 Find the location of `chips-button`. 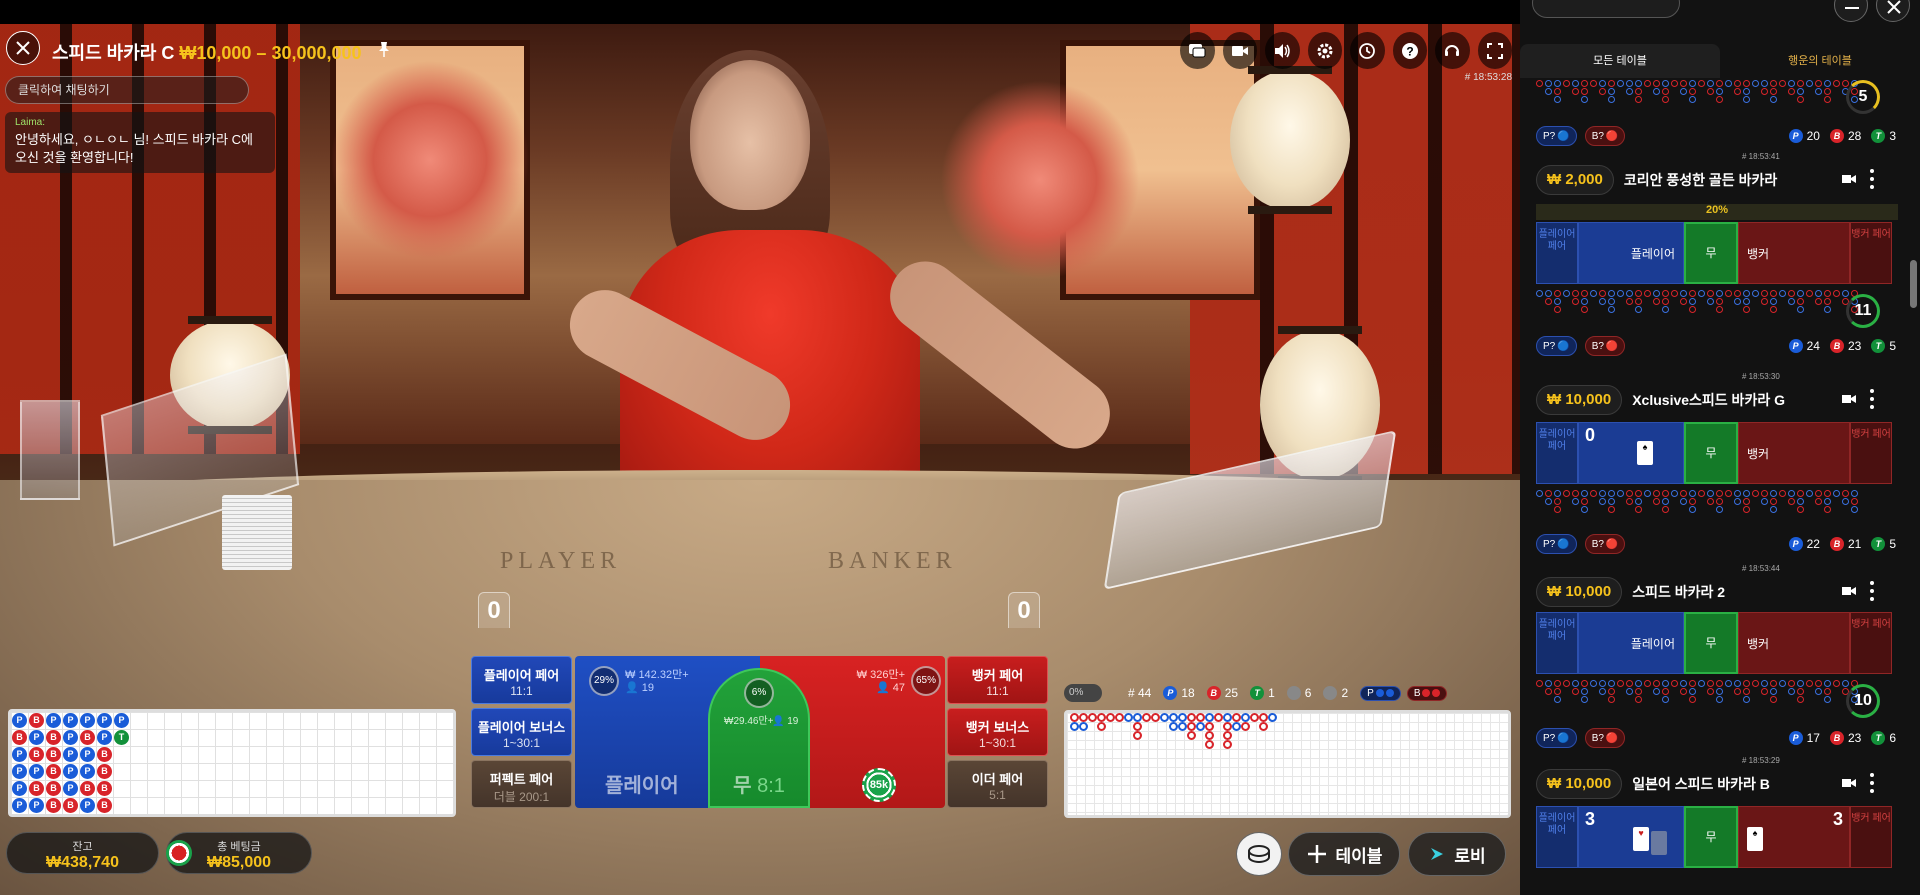

chips-button is located at coordinates (1259, 854).